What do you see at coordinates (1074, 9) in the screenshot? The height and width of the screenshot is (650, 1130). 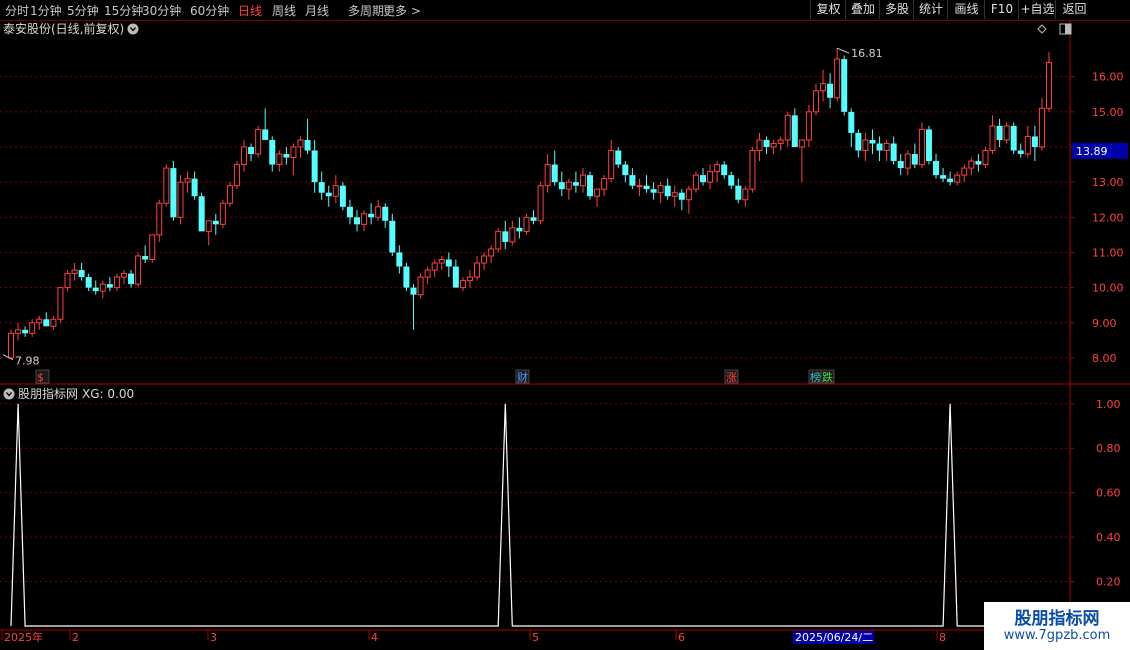 I see `toolbar-button: 返回` at bounding box center [1074, 9].